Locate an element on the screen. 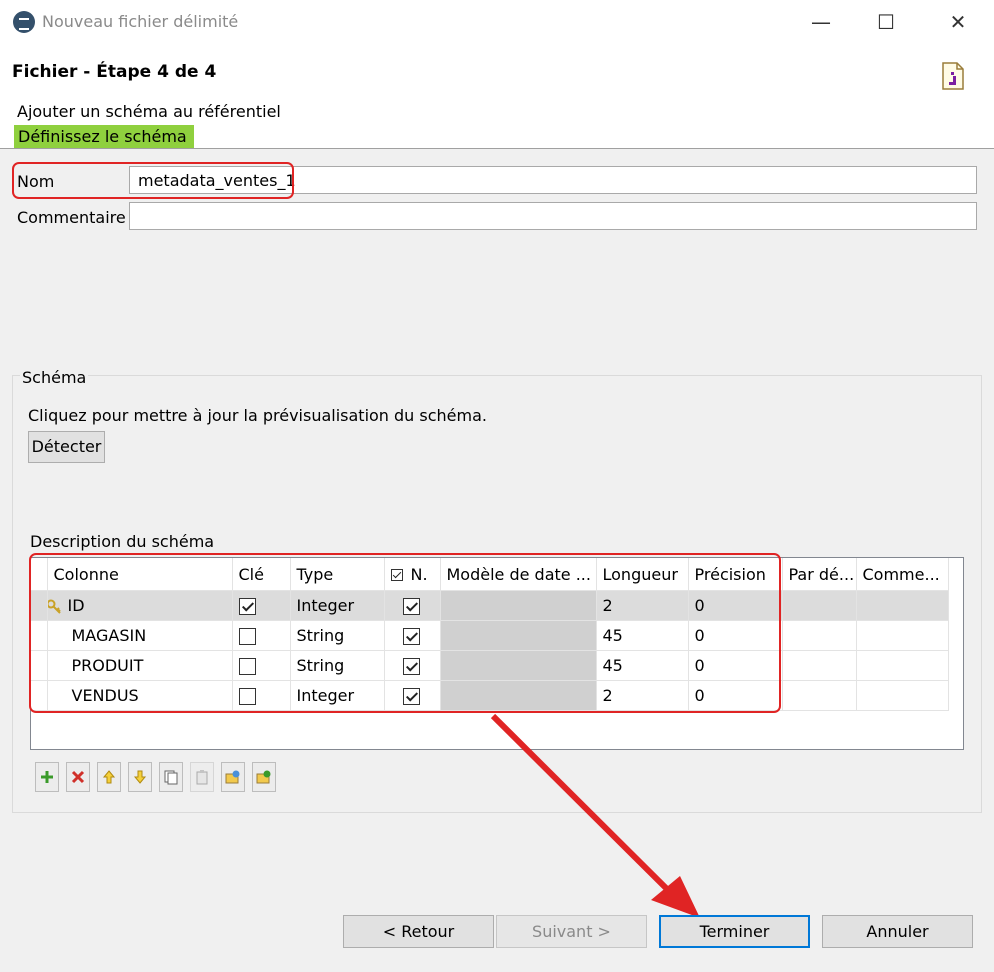 The height and width of the screenshot is (972, 994). annotation-arrow is located at coordinates (595, 815).